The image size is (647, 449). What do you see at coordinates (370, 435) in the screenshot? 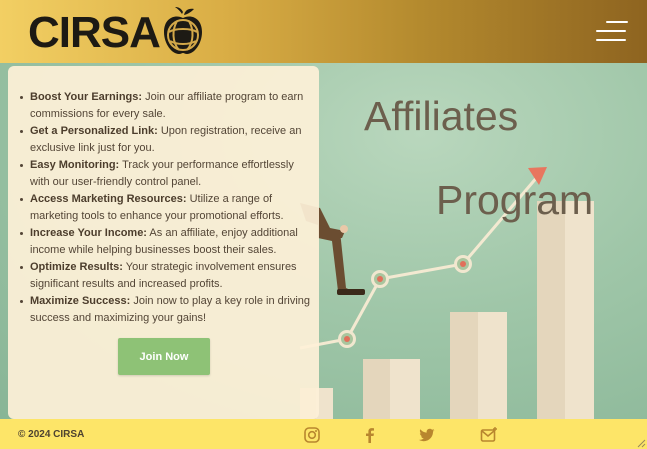
I see `facebook-icon` at bounding box center [370, 435].